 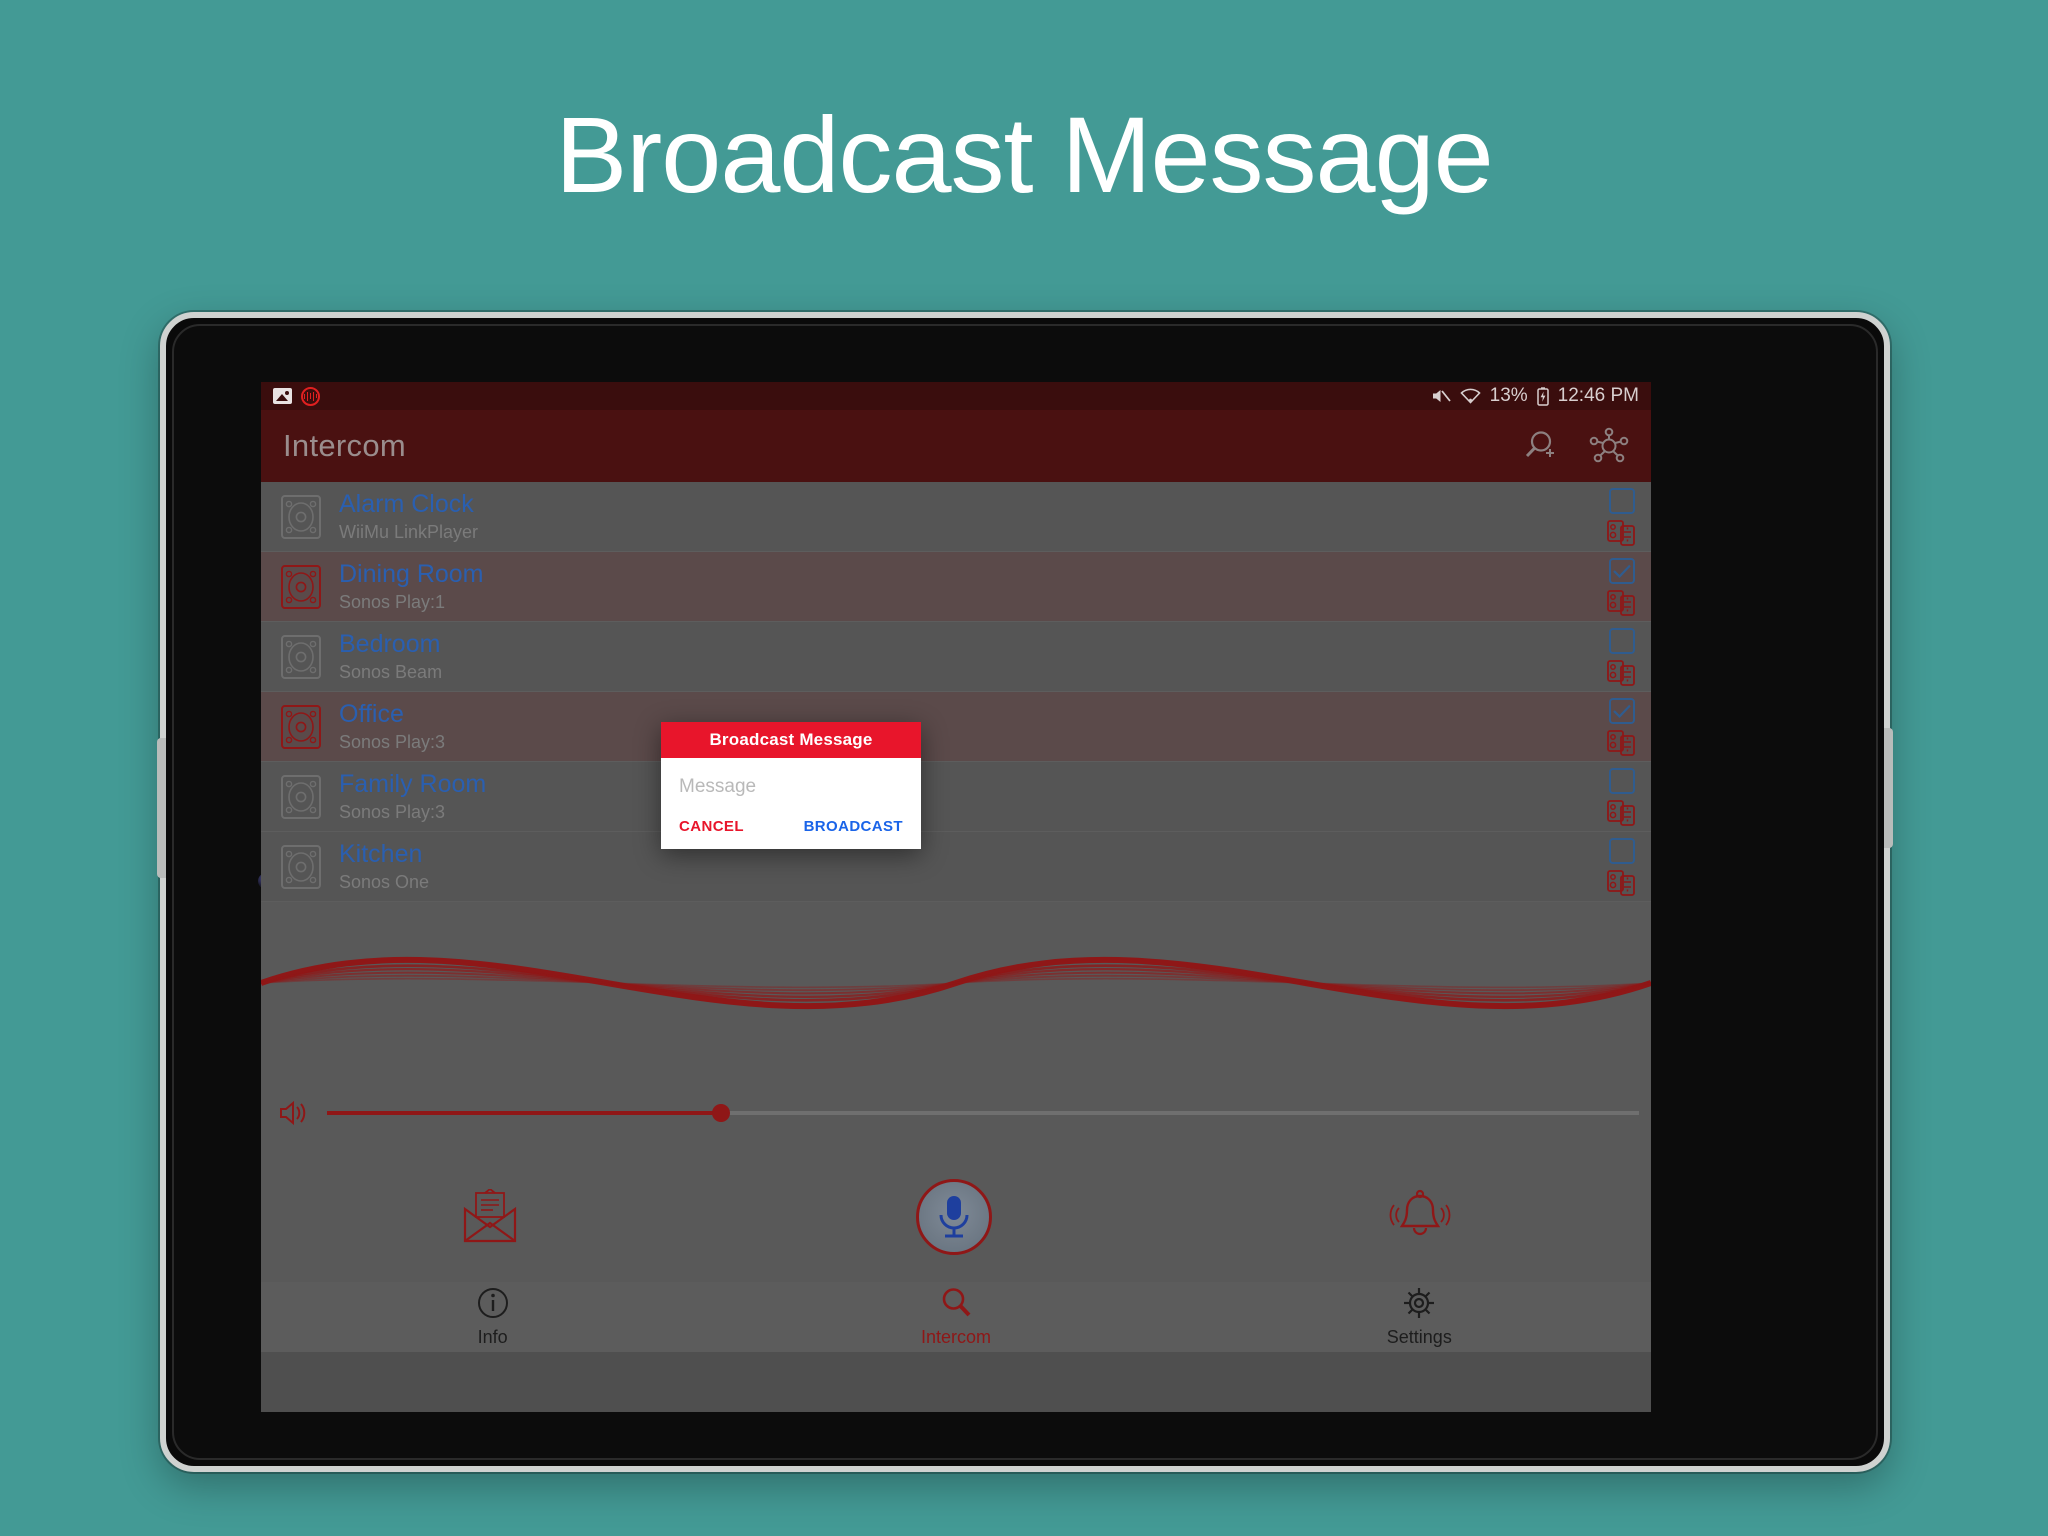 I want to click on volume-slider-fill, so click(x=524, y=1113).